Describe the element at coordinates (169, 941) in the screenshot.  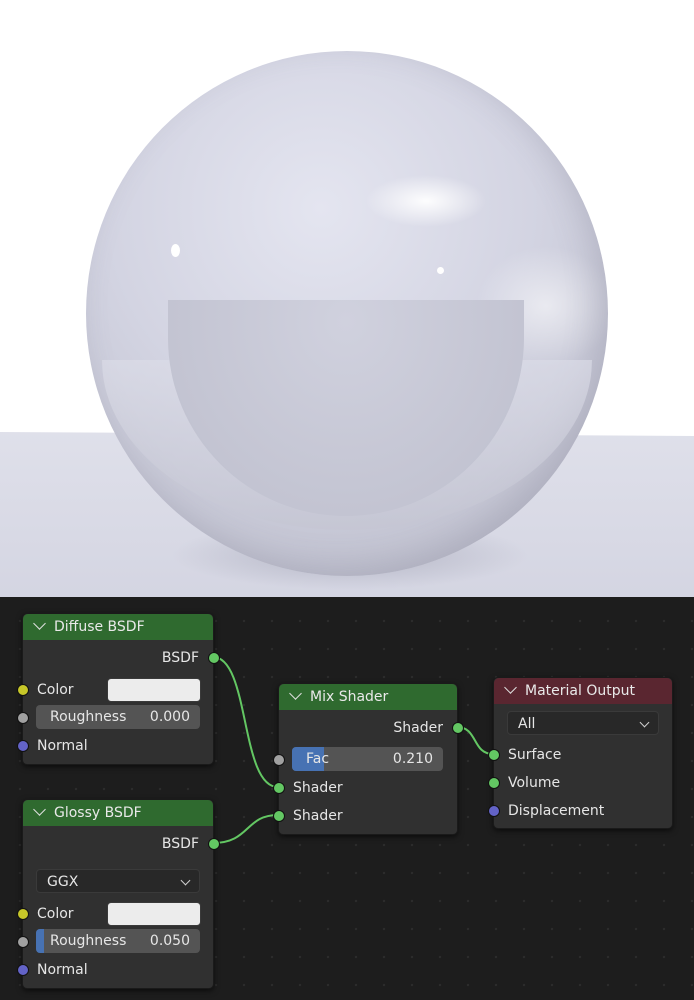
I see `roughness-value: 0.050` at that location.